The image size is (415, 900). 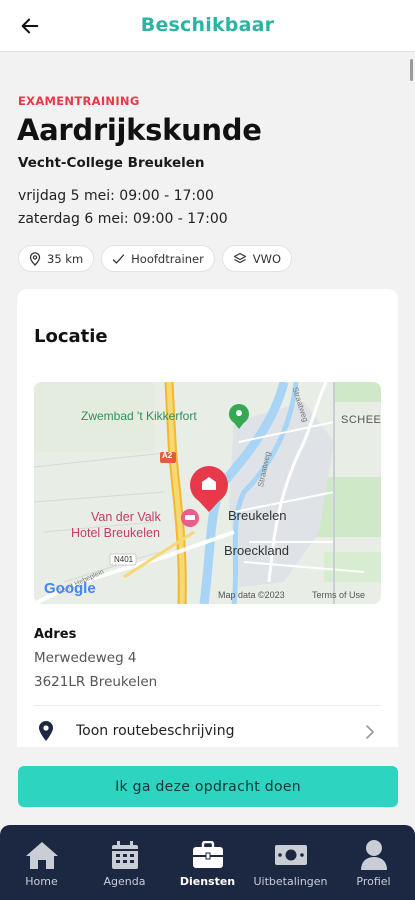 What do you see at coordinates (139, 130) in the screenshot?
I see `shift-title: Aardrijkskunde` at bounding box center [139, 130].